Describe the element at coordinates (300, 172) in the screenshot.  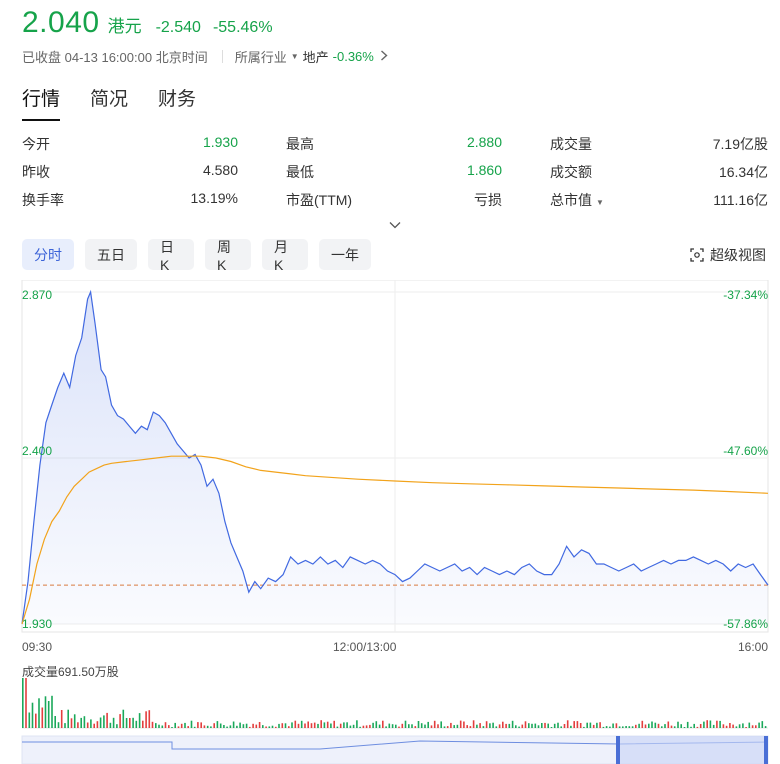
I see `stat-label: 最低` at that location.